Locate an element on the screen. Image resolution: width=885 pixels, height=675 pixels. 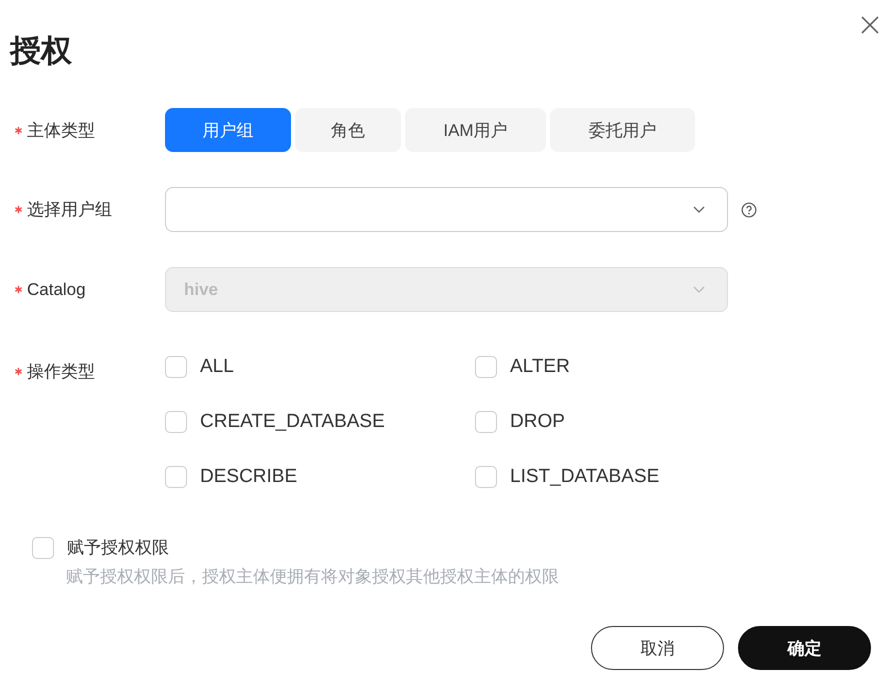
checkbox-label: ALTER is located at coordinates (540, 367).